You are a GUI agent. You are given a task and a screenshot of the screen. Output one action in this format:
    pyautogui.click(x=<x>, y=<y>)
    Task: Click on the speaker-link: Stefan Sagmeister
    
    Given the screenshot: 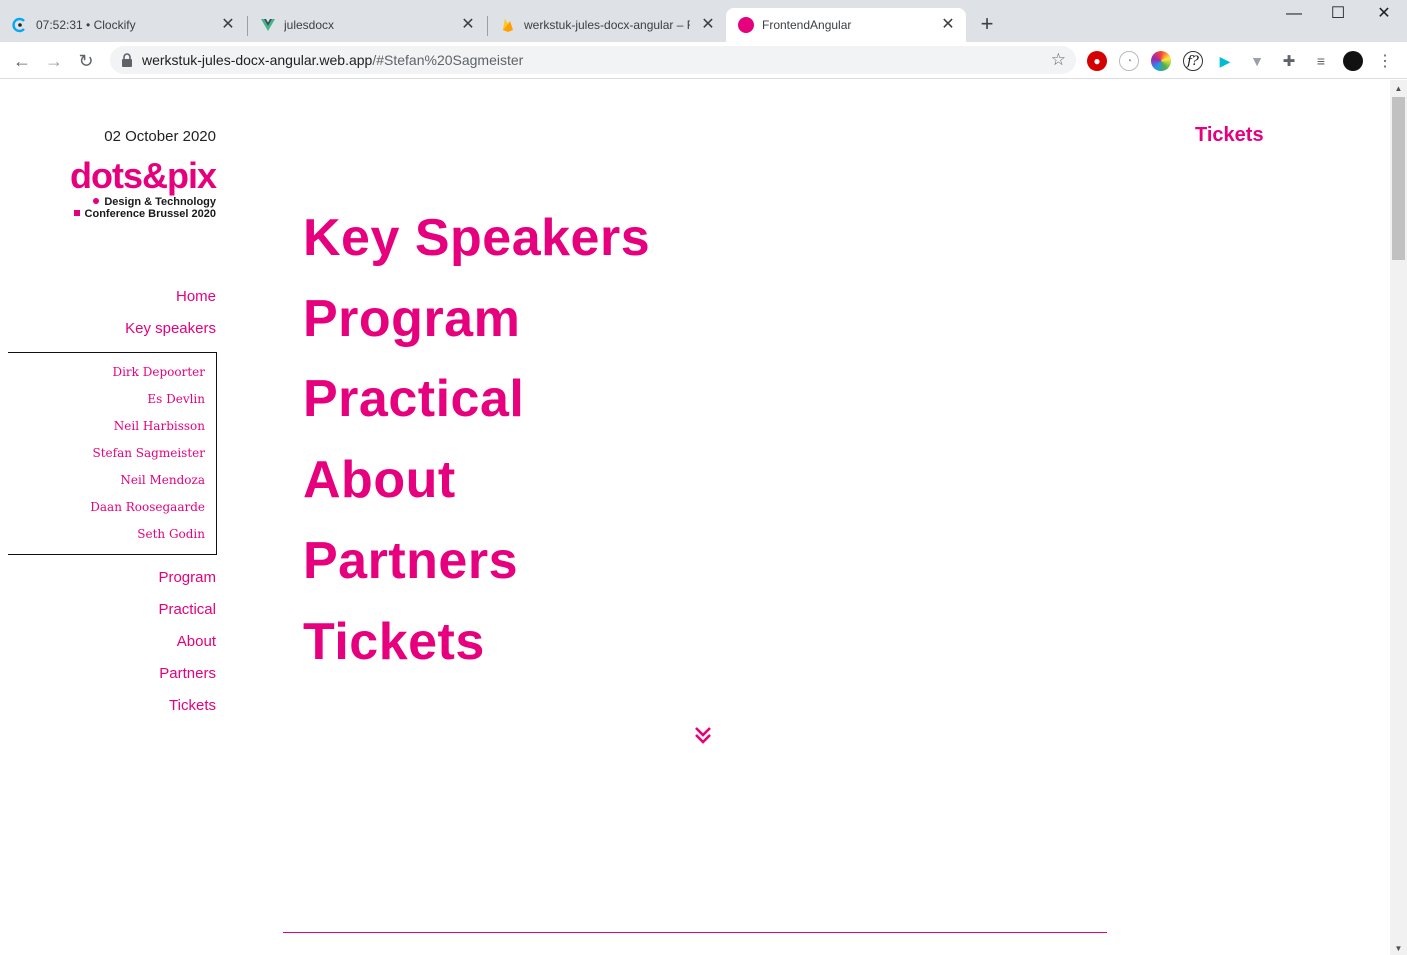 What is the action you would take?
    pyautogui.click(x=149, y=453)
    